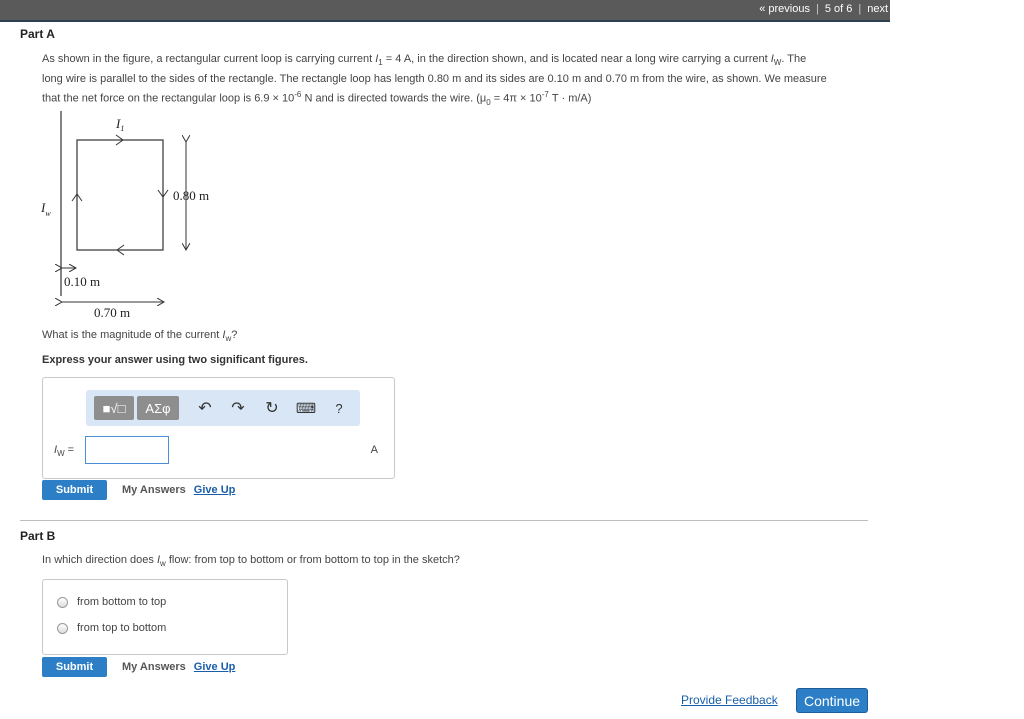 The width and height of the screenshot is (1024, 719). I want to click on problem-figure: I1 Iw 0.80 m 0.10 m 0.70 m, so click(131, 215).